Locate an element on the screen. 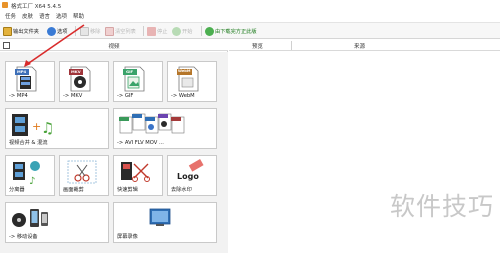  menu-skin: 皮肤 is located at coordinates (27, 16).